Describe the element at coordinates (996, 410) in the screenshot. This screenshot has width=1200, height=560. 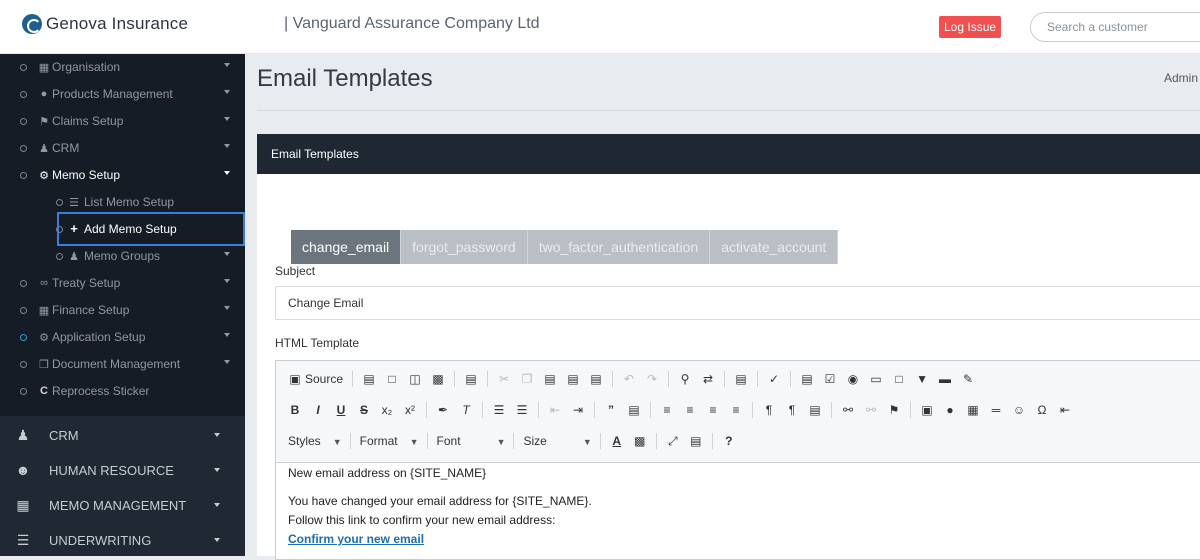
I see `horizontal-line-icon: ═` at that location.